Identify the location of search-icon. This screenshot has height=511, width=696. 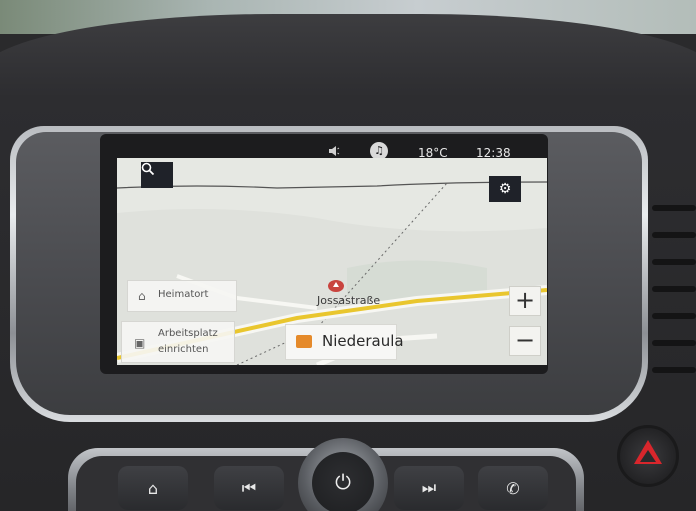
(148, 169).